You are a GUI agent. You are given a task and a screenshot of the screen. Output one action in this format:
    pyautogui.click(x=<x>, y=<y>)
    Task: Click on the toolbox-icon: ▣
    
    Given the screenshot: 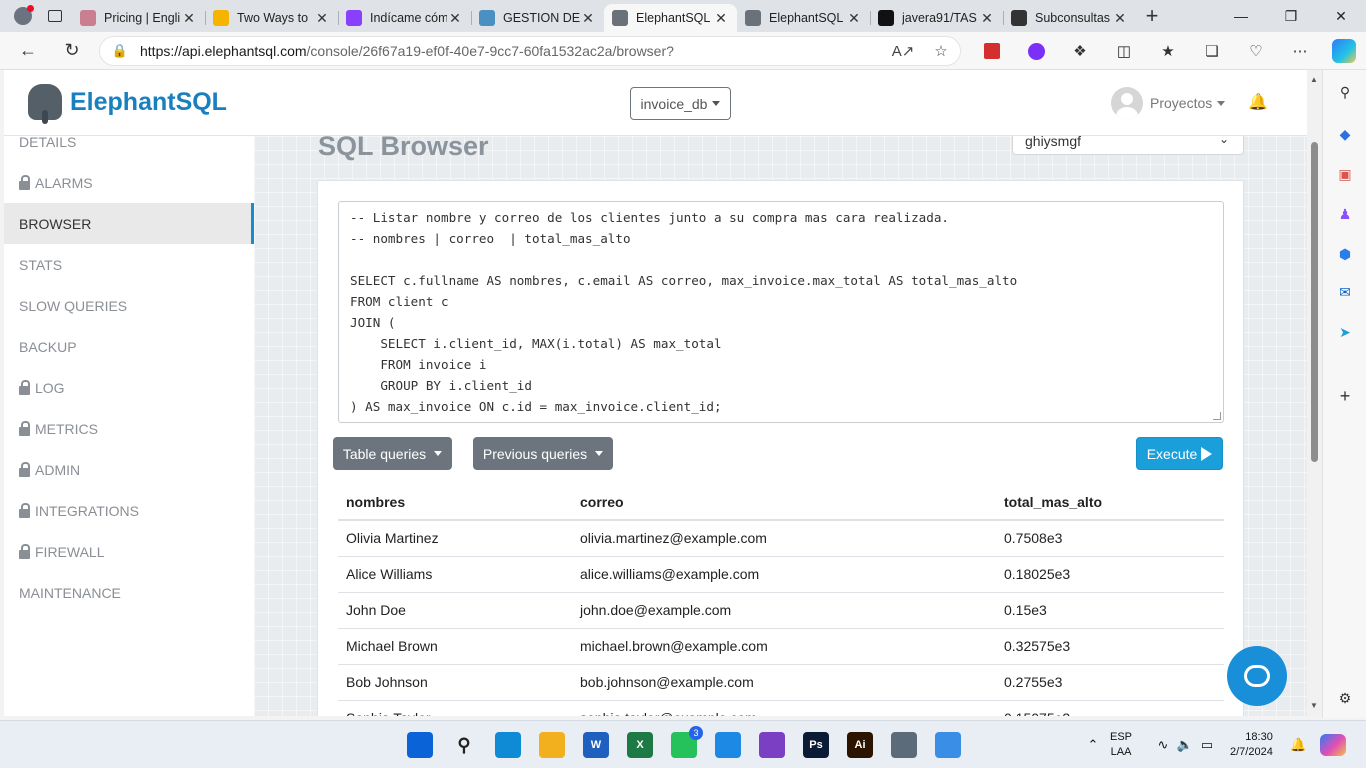 What is the action you would take?
    pyautogui.click(x=1345, y=174)
    